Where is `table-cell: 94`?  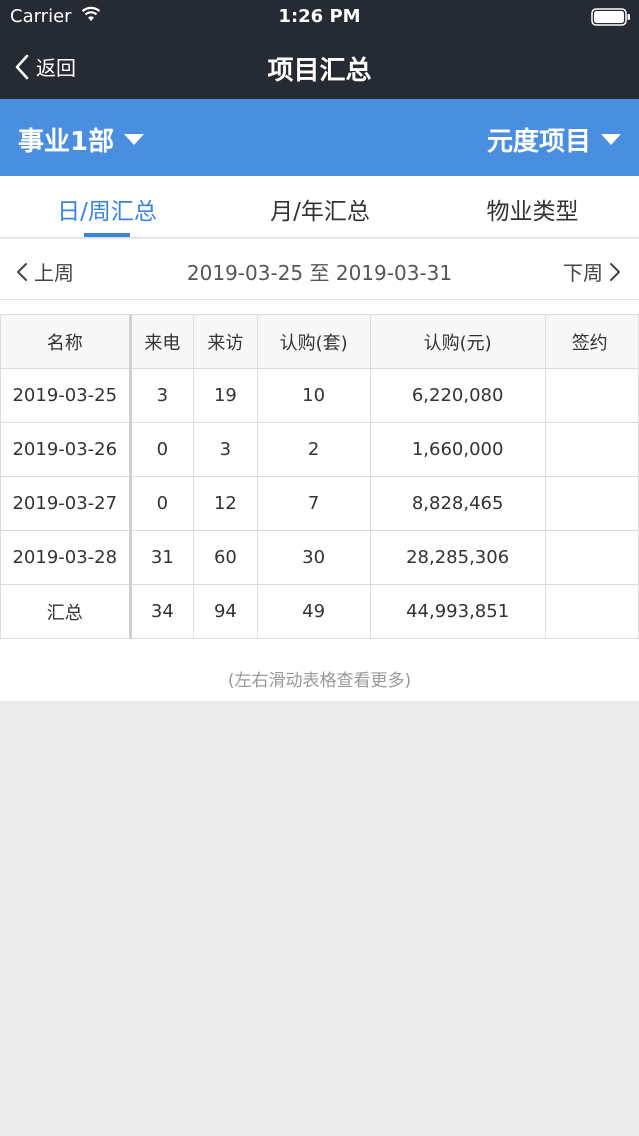
table-cell: 94 is located at coordinates (225, 611).